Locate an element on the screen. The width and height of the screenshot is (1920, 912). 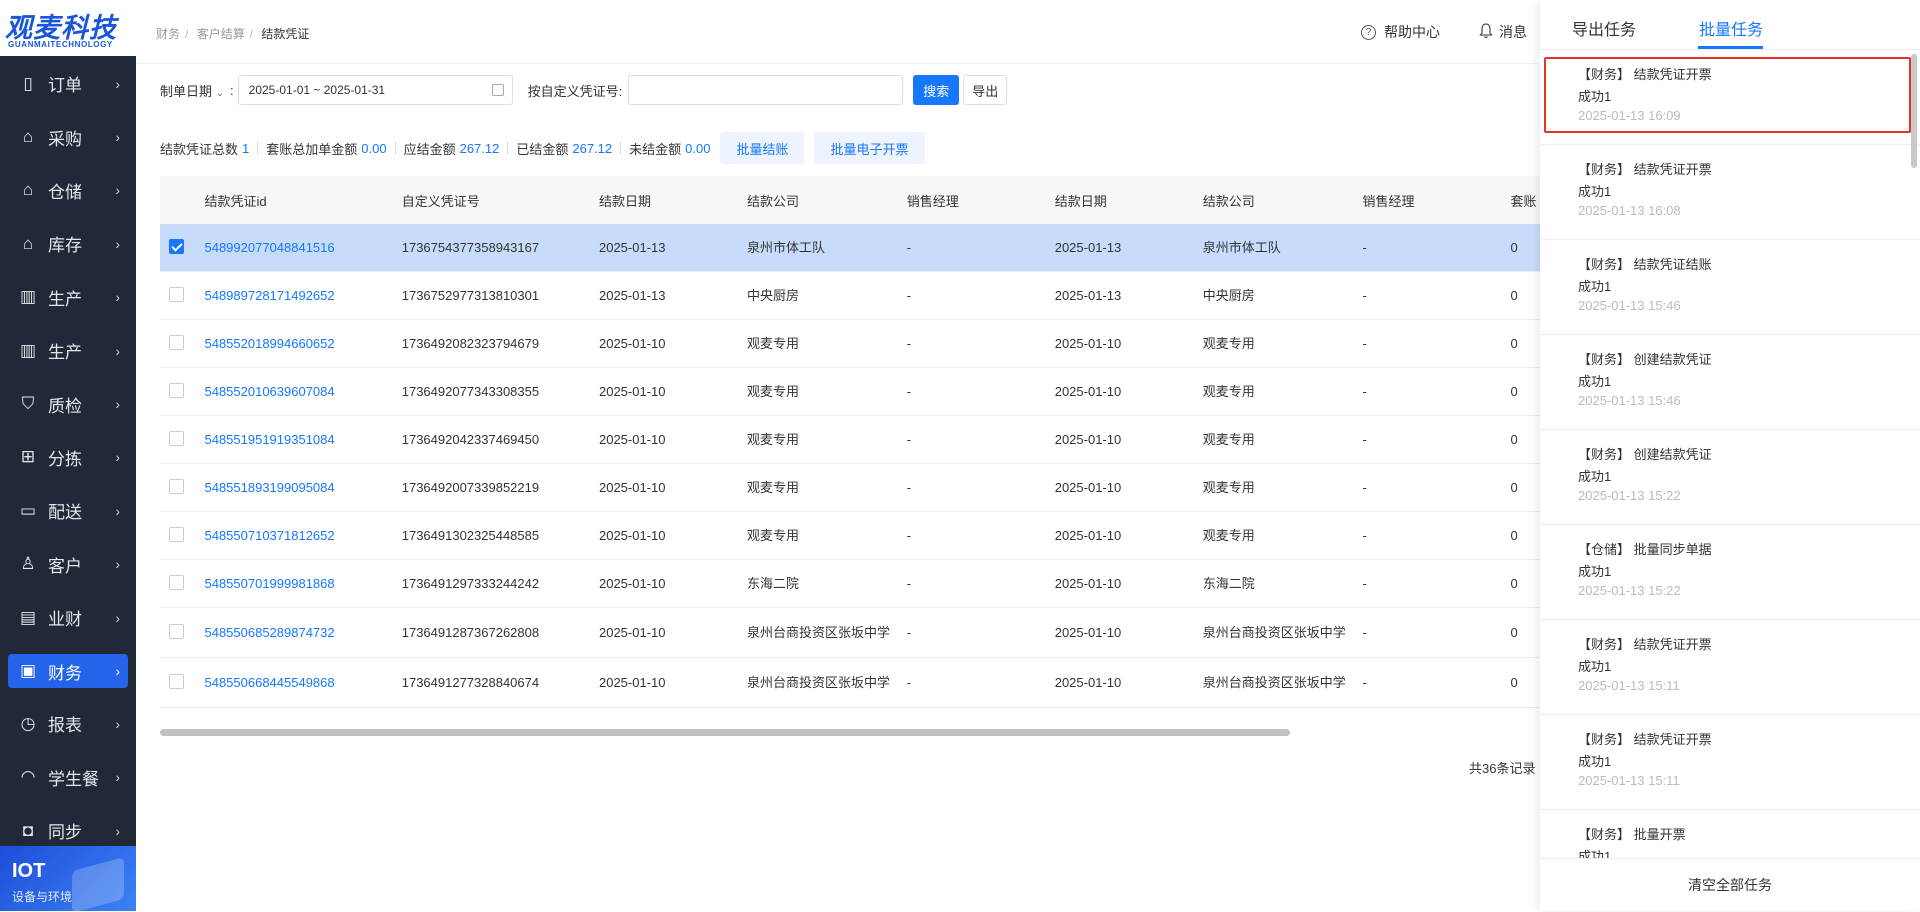
search-button: 搜索 is located at coordinates (936, 90).